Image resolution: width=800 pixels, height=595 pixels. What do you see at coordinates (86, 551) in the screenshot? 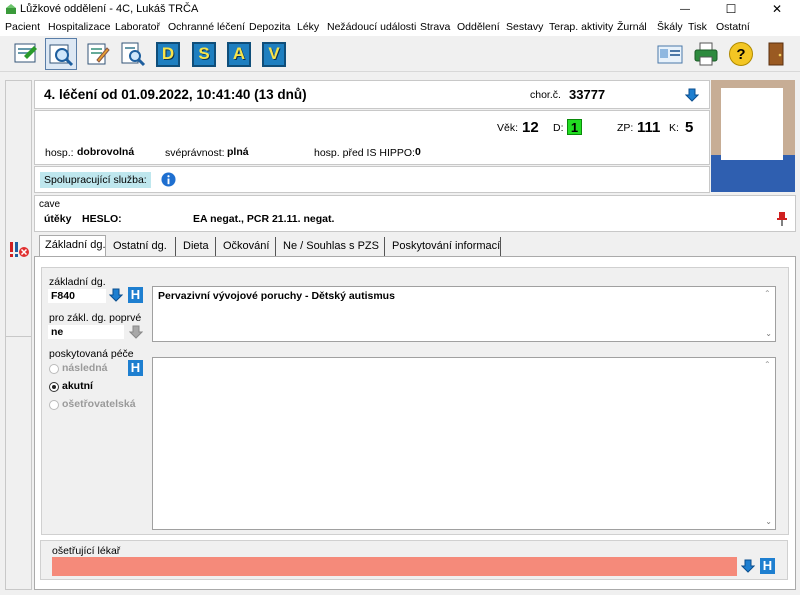
I see `lekar-label: ošetřující lékař` at bounding box center [86, 551].